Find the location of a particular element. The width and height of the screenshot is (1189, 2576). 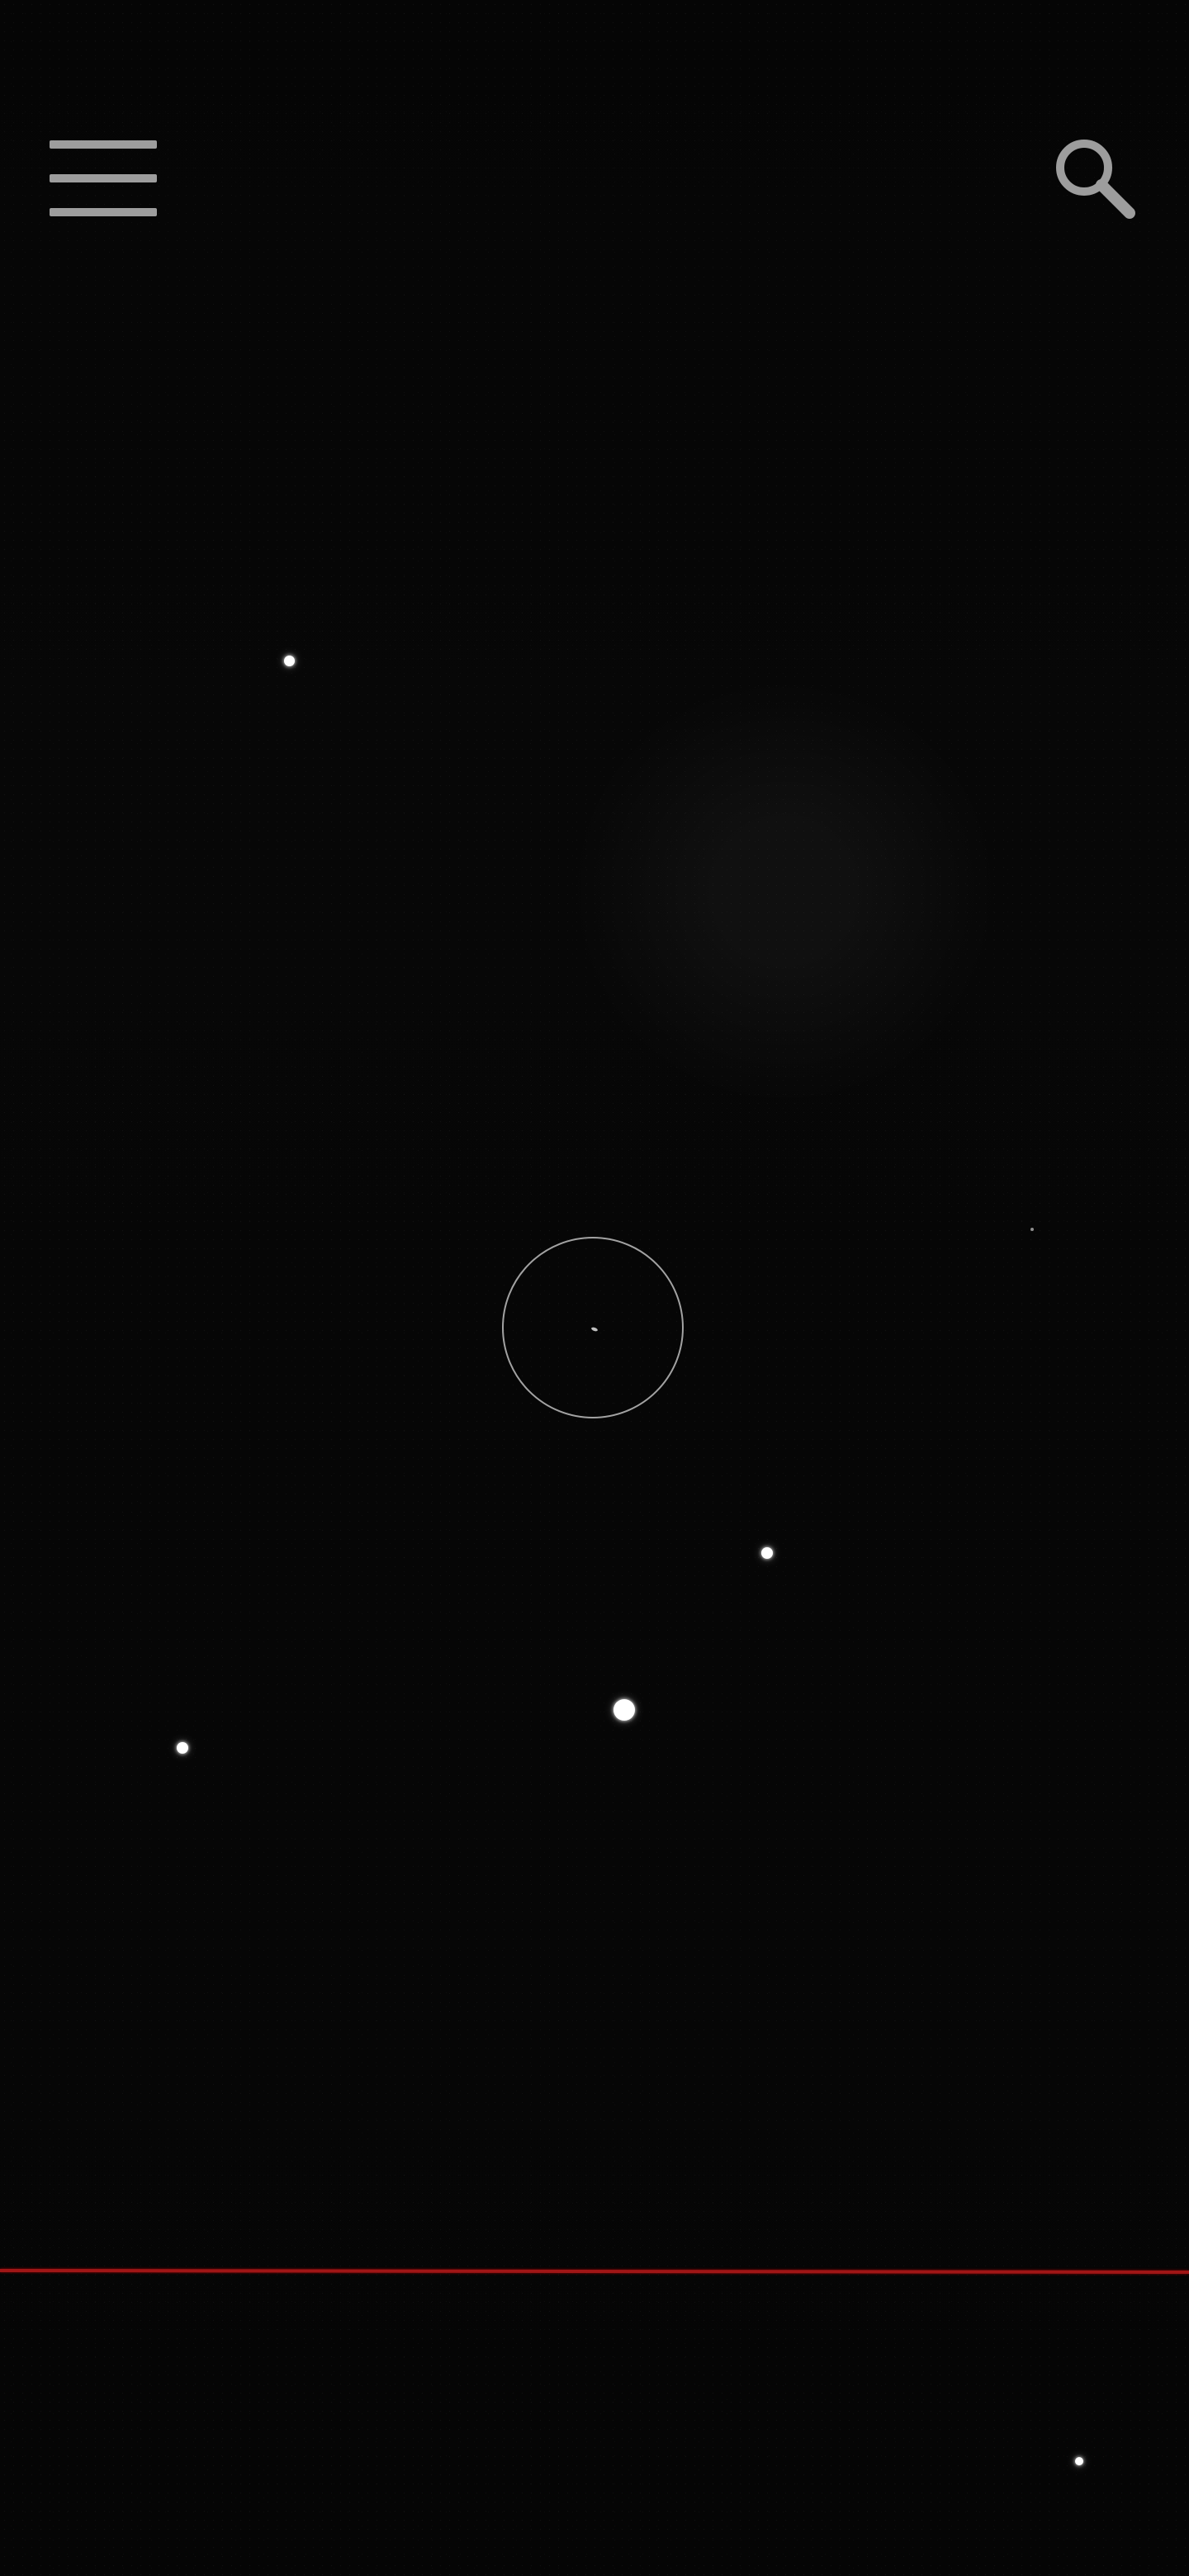

menu-icon-line-middle is located at coordinates (103, 178).